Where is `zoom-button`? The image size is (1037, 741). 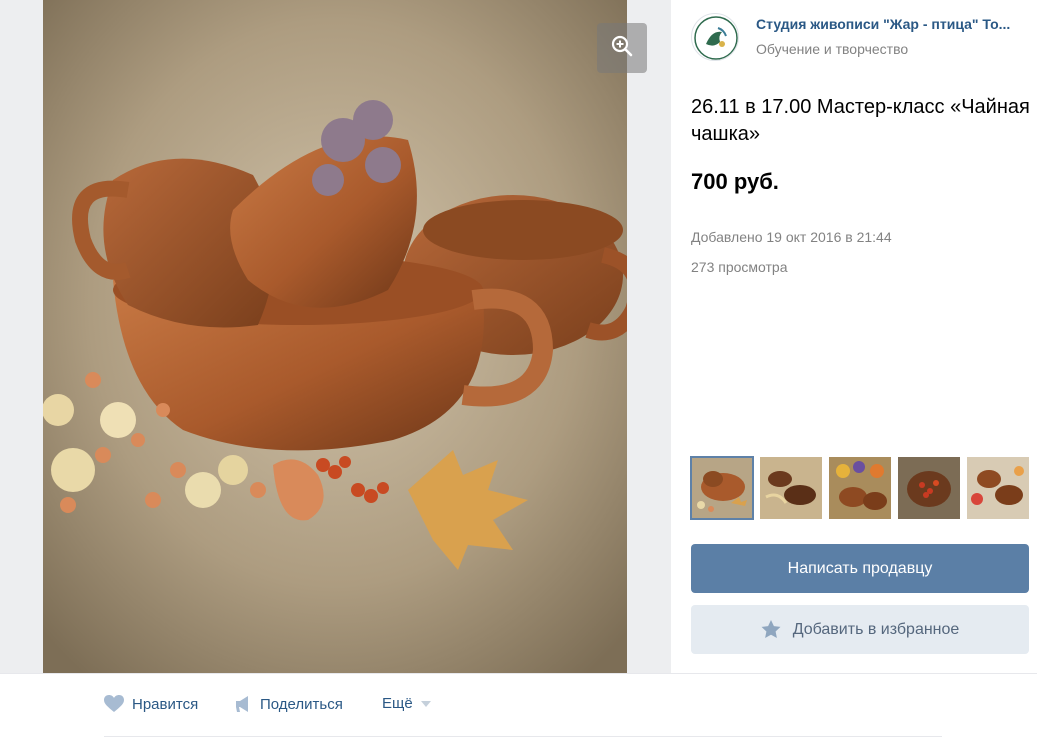
zoom-button is located at coordinates (622, 48).